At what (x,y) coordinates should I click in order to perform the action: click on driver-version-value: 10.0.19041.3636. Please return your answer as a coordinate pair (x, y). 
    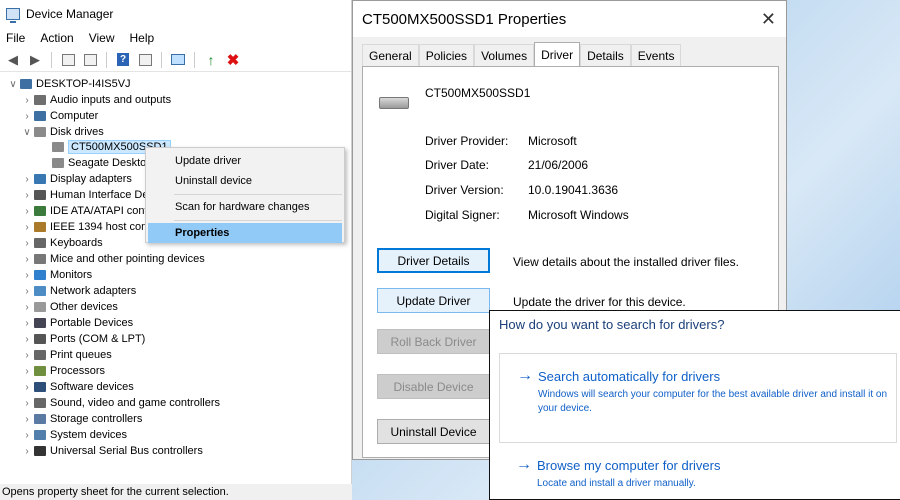
    Looking at the image, I should click on (573, 190).